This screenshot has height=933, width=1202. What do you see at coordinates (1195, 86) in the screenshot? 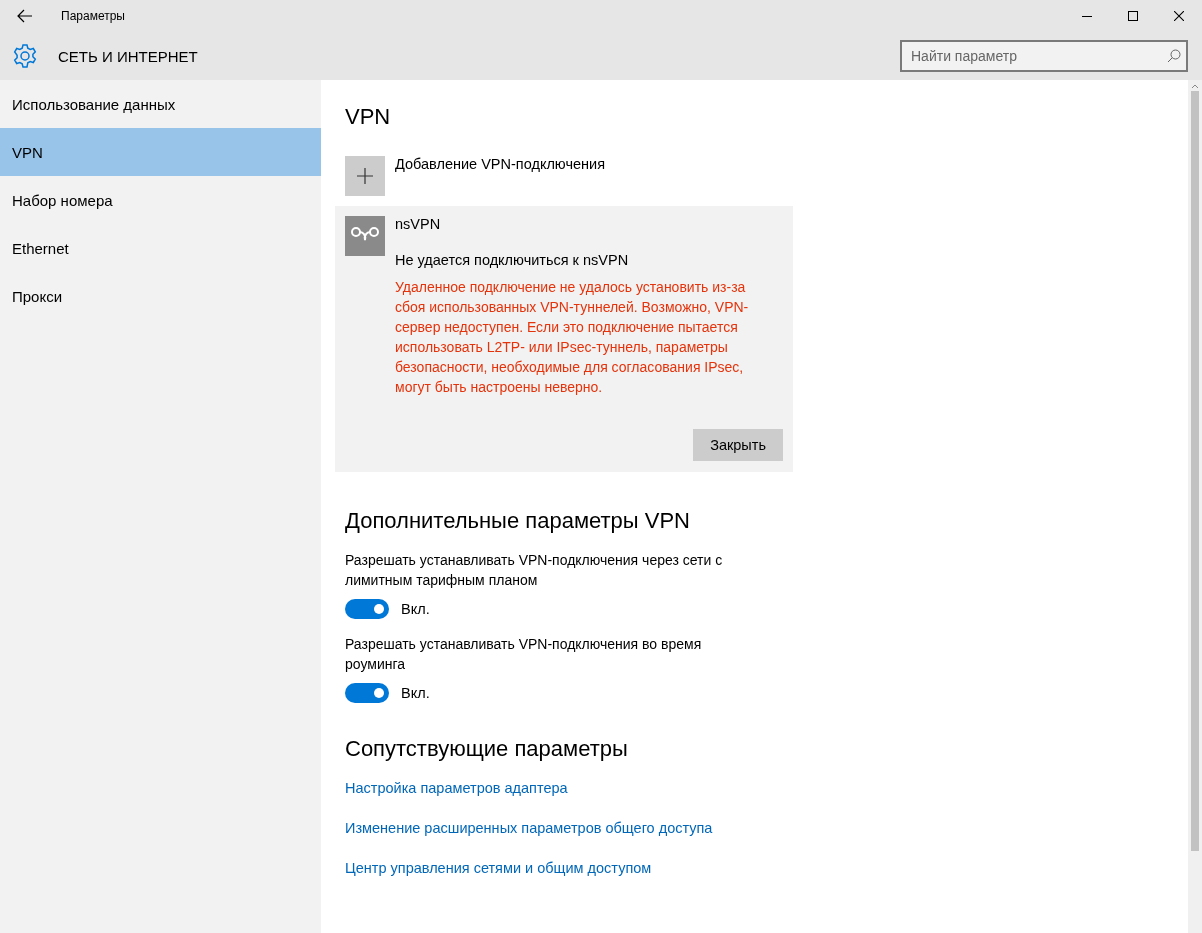
I see `scroll-up-icon` at bounding box center [1195, 86].